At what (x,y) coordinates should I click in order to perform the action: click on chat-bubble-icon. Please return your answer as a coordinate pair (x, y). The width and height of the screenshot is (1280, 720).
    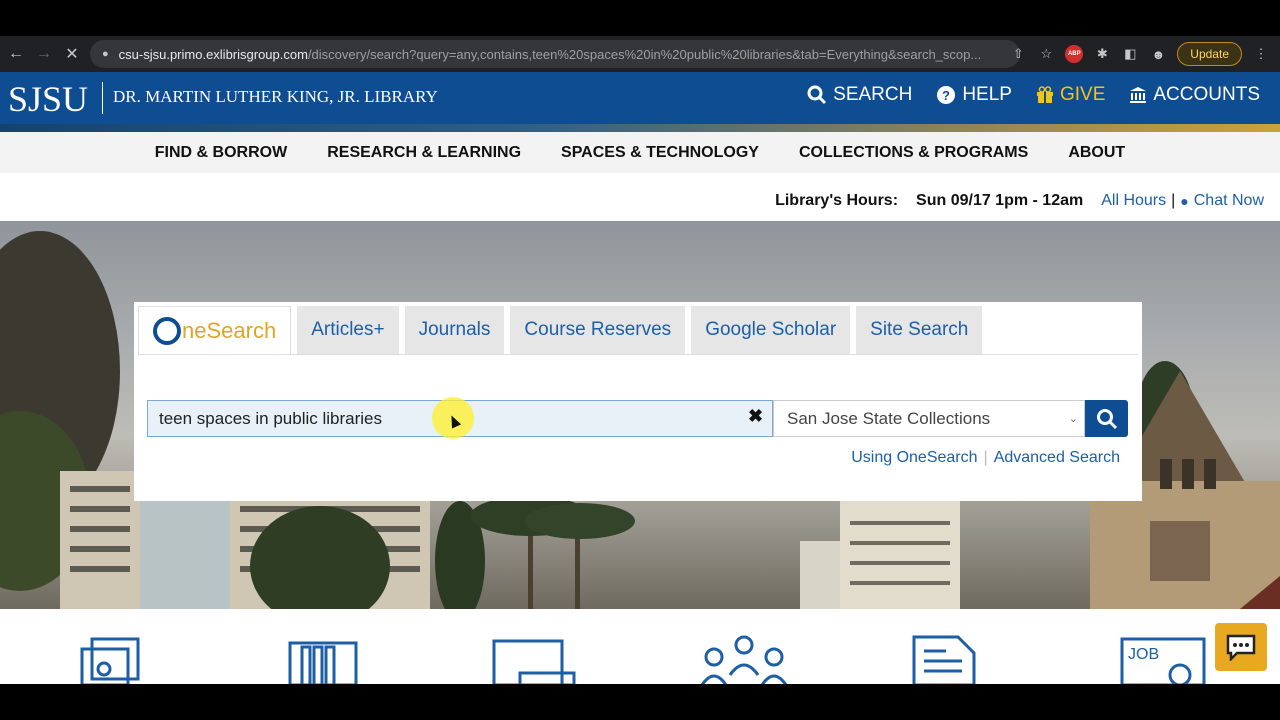
    Looking at the image, I should click on (1241, 647).